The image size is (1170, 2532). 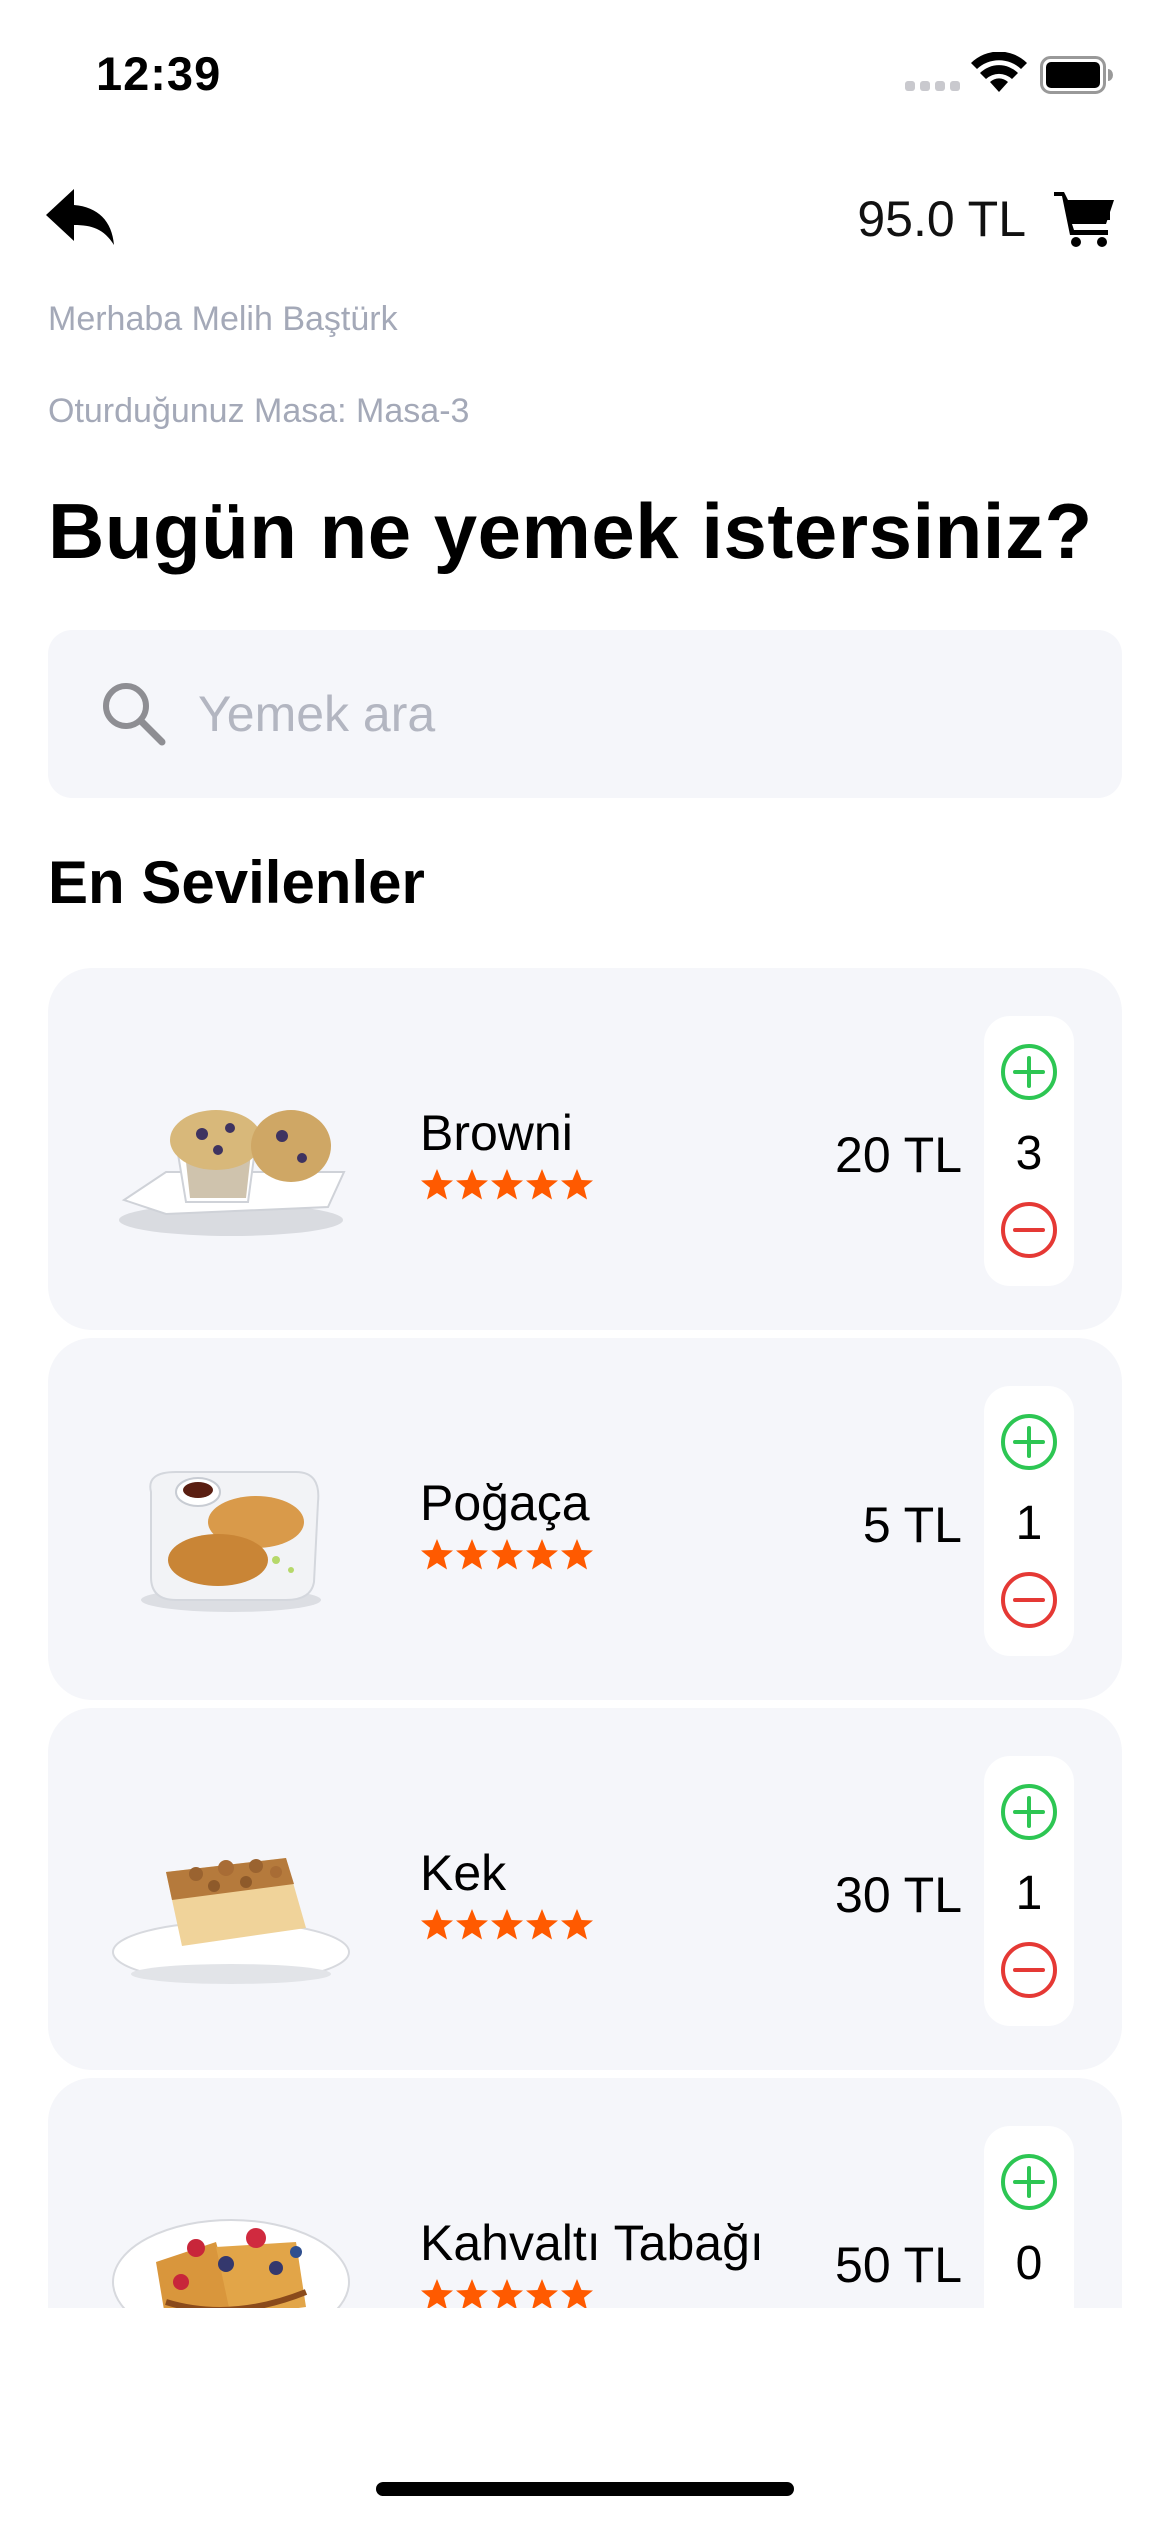 I want to click on home-indicator, so click(x=585, y=2489).